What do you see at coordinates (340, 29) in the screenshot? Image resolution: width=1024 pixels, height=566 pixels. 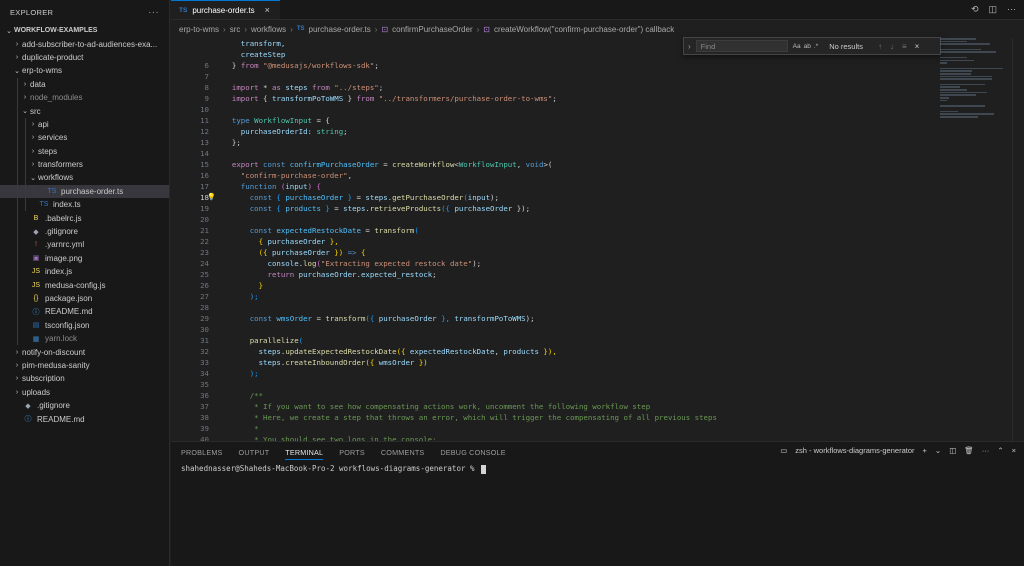 I see `breadcrumb-item: purchase-order.ts` at bounding box center [340, 29].